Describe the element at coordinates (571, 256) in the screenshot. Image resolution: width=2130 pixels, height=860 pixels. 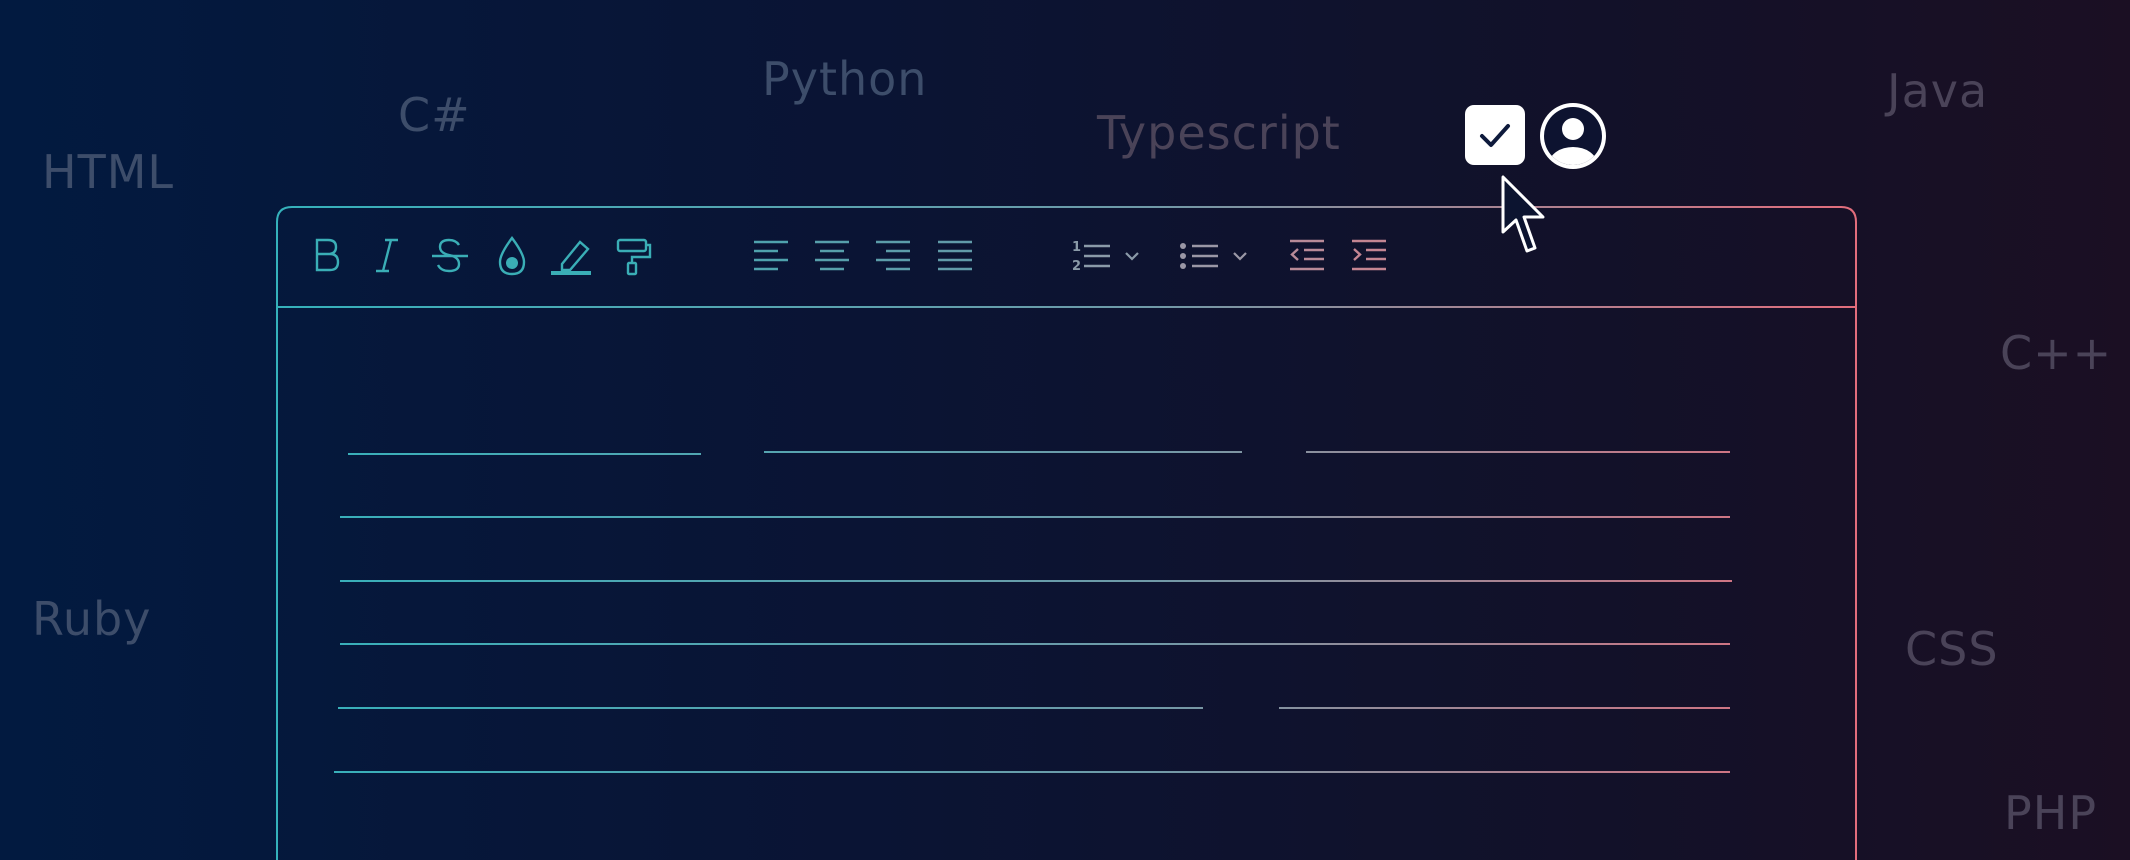
I see `highlight-icon` at that location.